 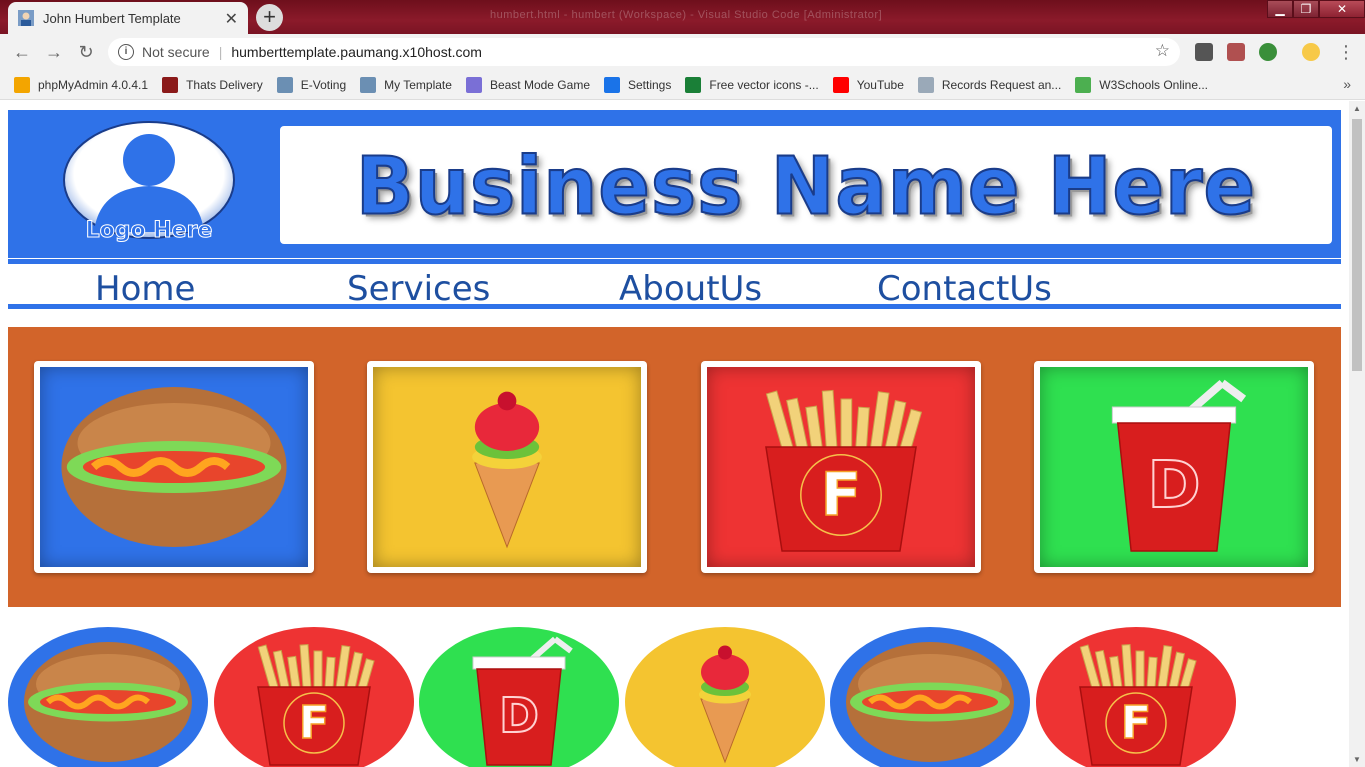 What do you see at coordinates (26, 18) in the screenshot?
I see `profile-favicon-icon` at bounding box center [26, 18].